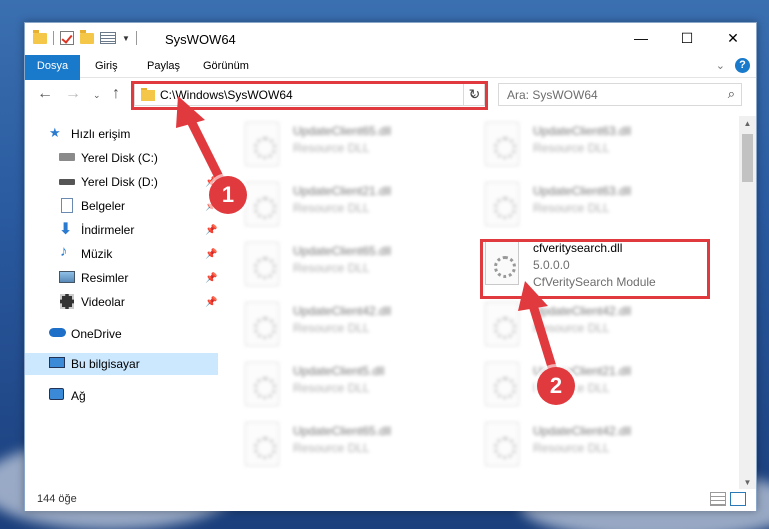  I want to click on sidebar-item-network: Ağ, so click(121, 396).